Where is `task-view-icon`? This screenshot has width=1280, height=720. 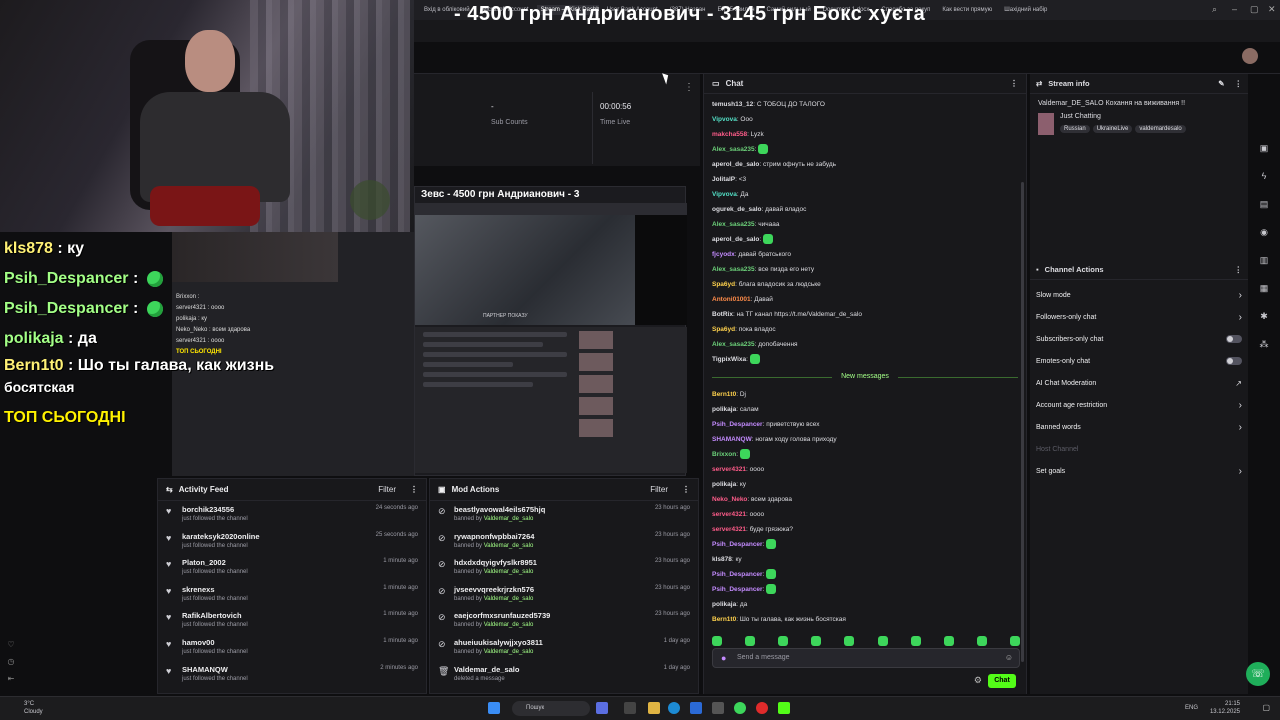 task-view-icon is located at coordinates (630, 708).